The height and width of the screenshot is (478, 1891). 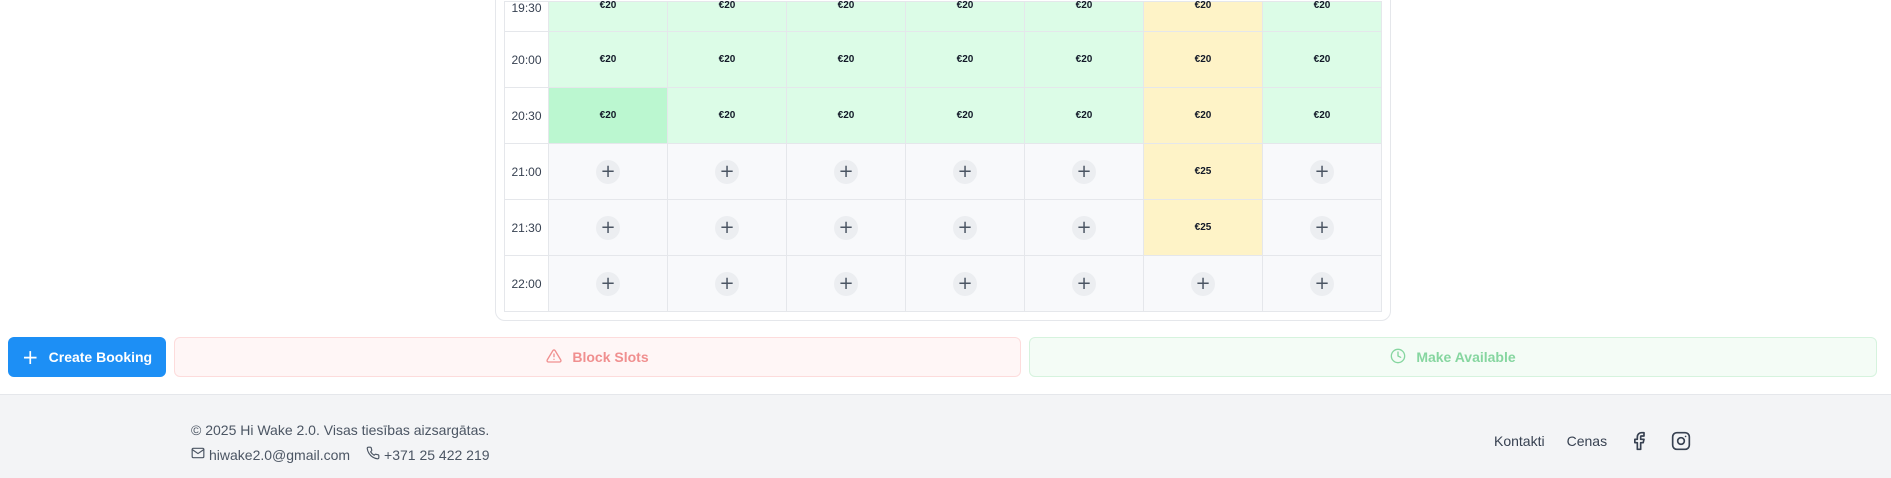 I want to click on schedule-row: 20:30 €20 €20 €20 €20 €20 €20 €20, so click(x=943, y=115).